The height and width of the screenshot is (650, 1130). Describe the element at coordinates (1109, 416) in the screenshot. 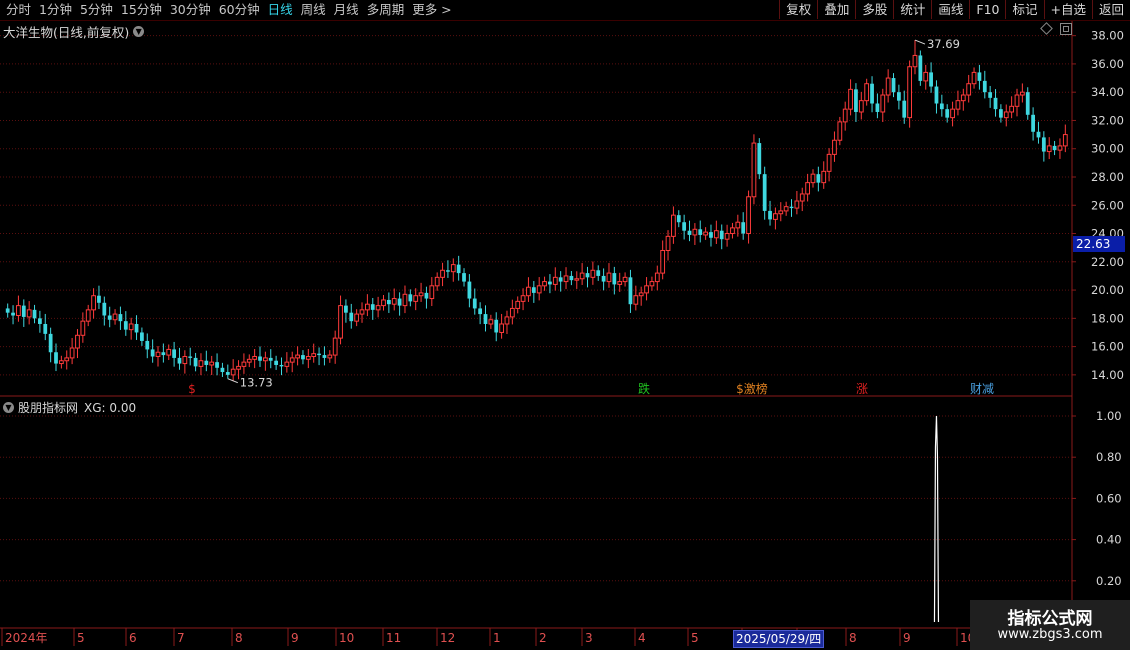

I see `indicator-tick-label: 1.00` at that location.